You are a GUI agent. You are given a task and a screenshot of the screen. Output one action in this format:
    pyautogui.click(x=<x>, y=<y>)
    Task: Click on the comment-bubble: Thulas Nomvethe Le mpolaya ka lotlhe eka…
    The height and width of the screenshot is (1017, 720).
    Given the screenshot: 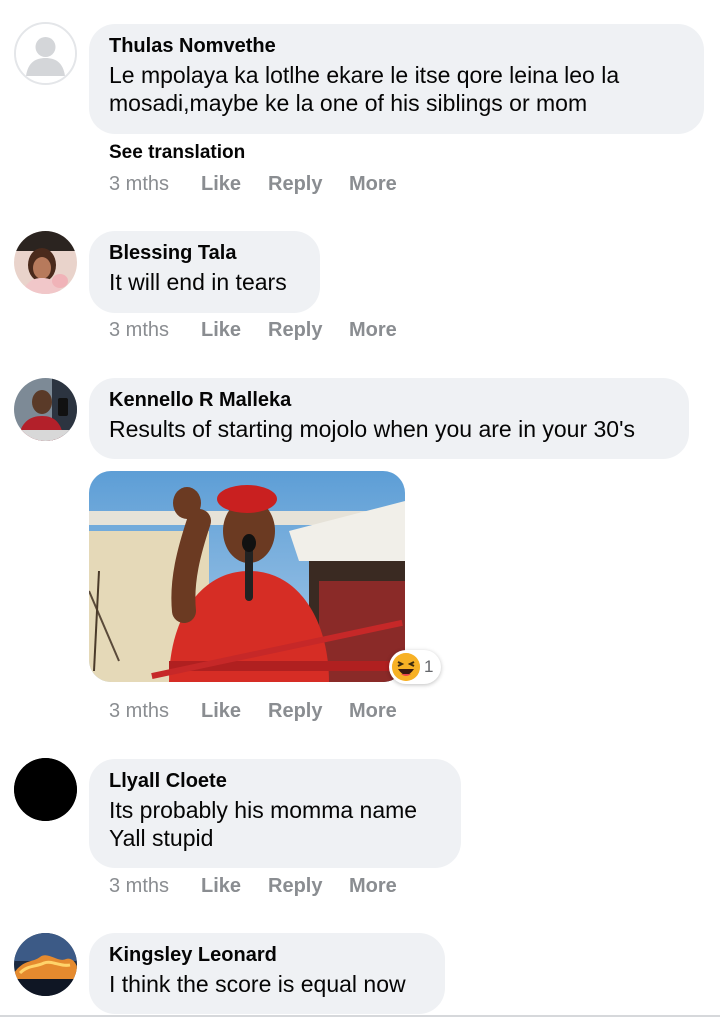 What is the action you would take?
    pyautogui.click(x=396, y=79)
    